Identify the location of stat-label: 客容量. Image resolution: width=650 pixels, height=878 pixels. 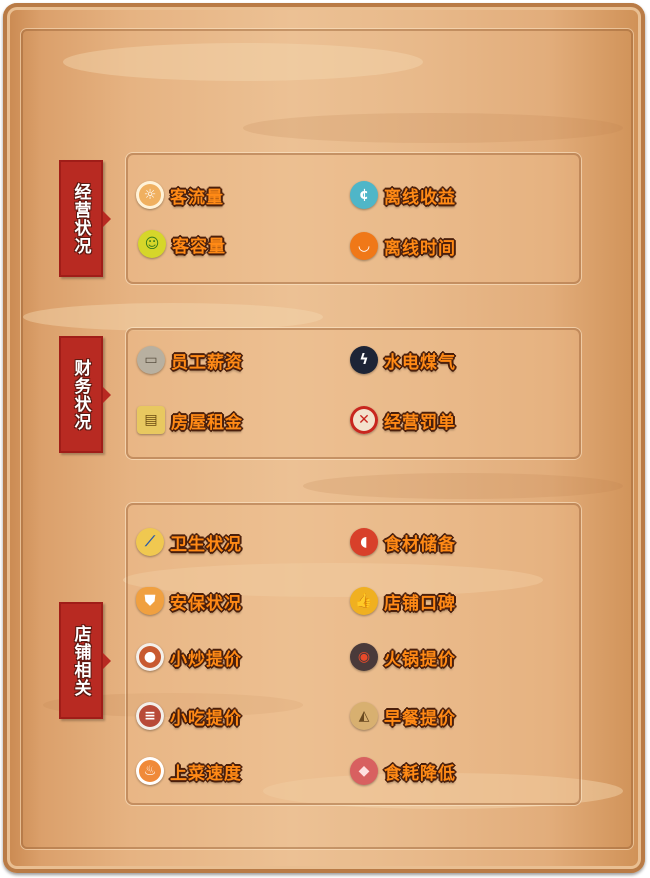
(199, 246).